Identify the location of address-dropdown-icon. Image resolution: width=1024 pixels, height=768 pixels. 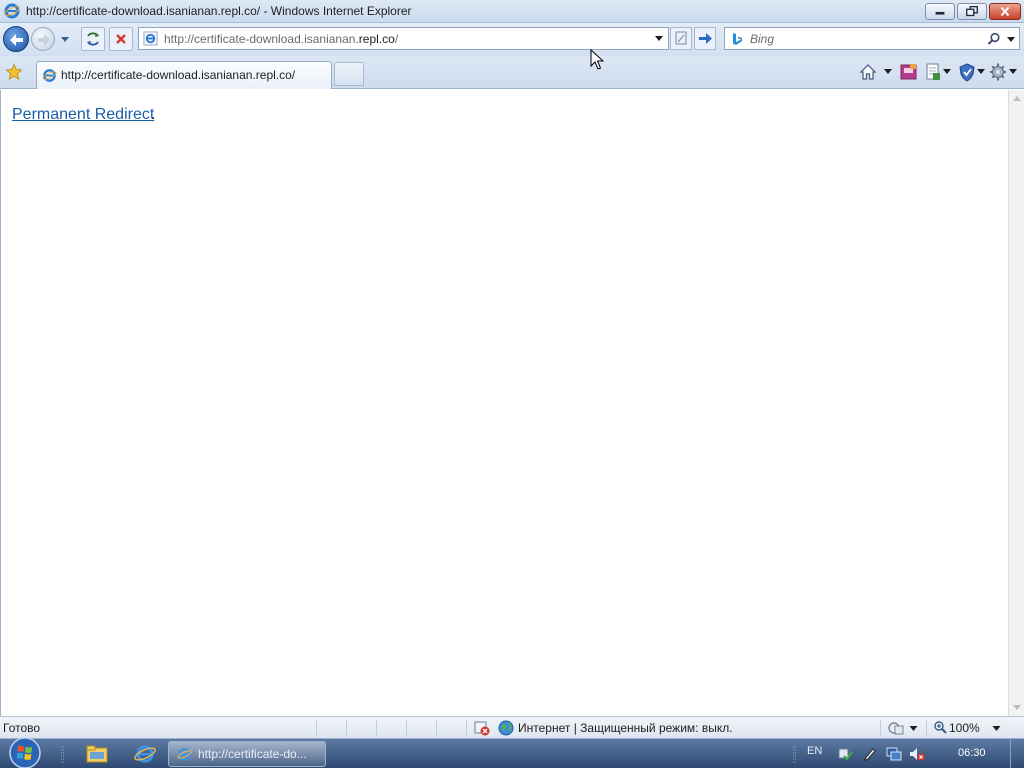
(659, 38).